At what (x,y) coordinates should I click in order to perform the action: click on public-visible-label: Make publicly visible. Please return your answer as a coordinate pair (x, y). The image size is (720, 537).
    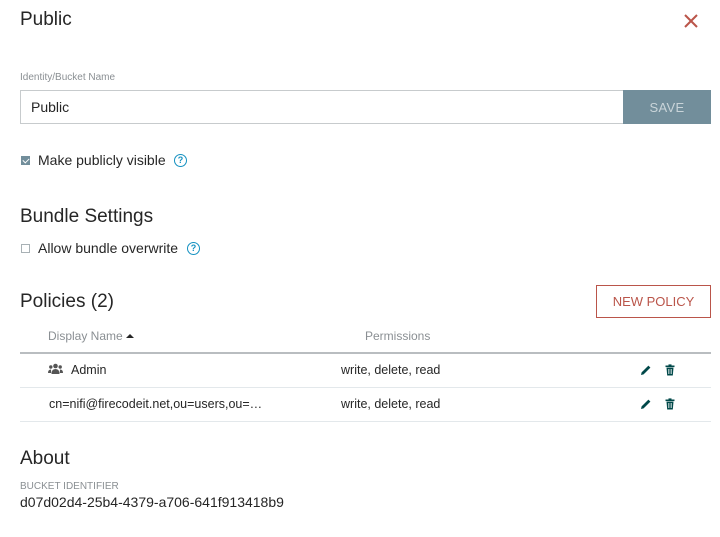
    Looking at the image, I should click on (102, 160).